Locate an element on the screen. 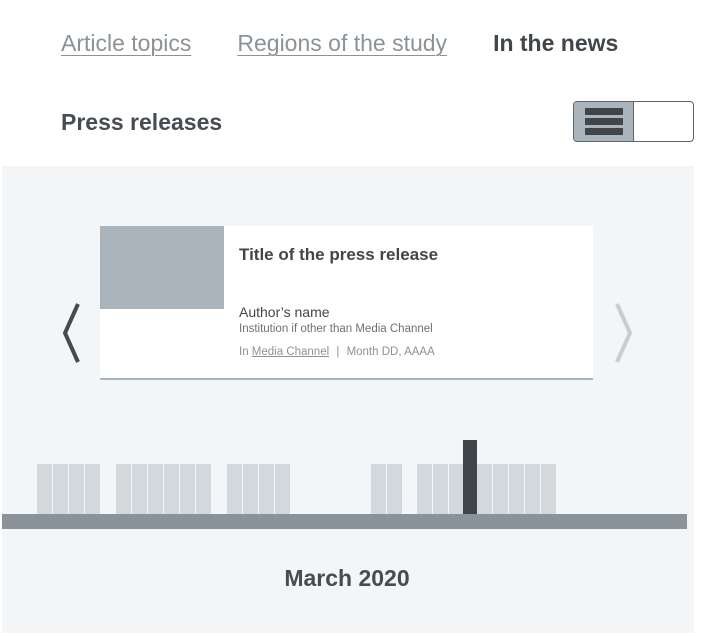 Image resolution: width=728 pixels, height=636 pixels. tab-in-the-news: In the news is located at coordinates (555, 43).